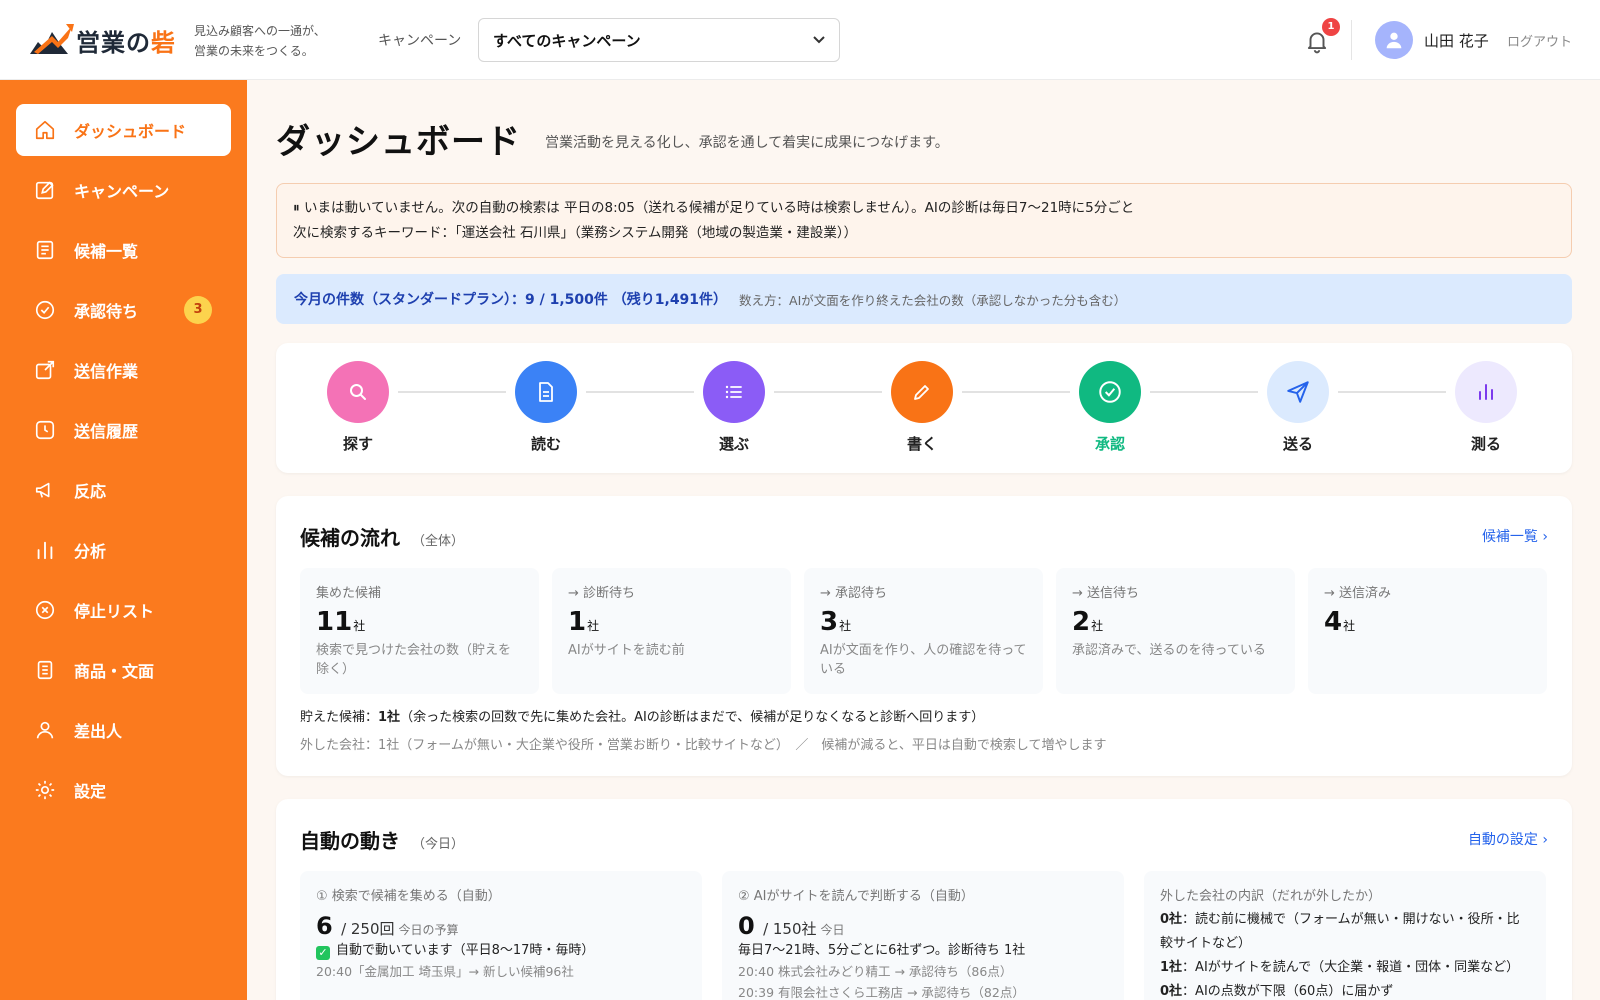  Describe the element at coordinates (671, 631) in the screenshot. I see `flow-stage-diagnosis: → 診断待ち 1社 AIがサイトを読む前` at that location.